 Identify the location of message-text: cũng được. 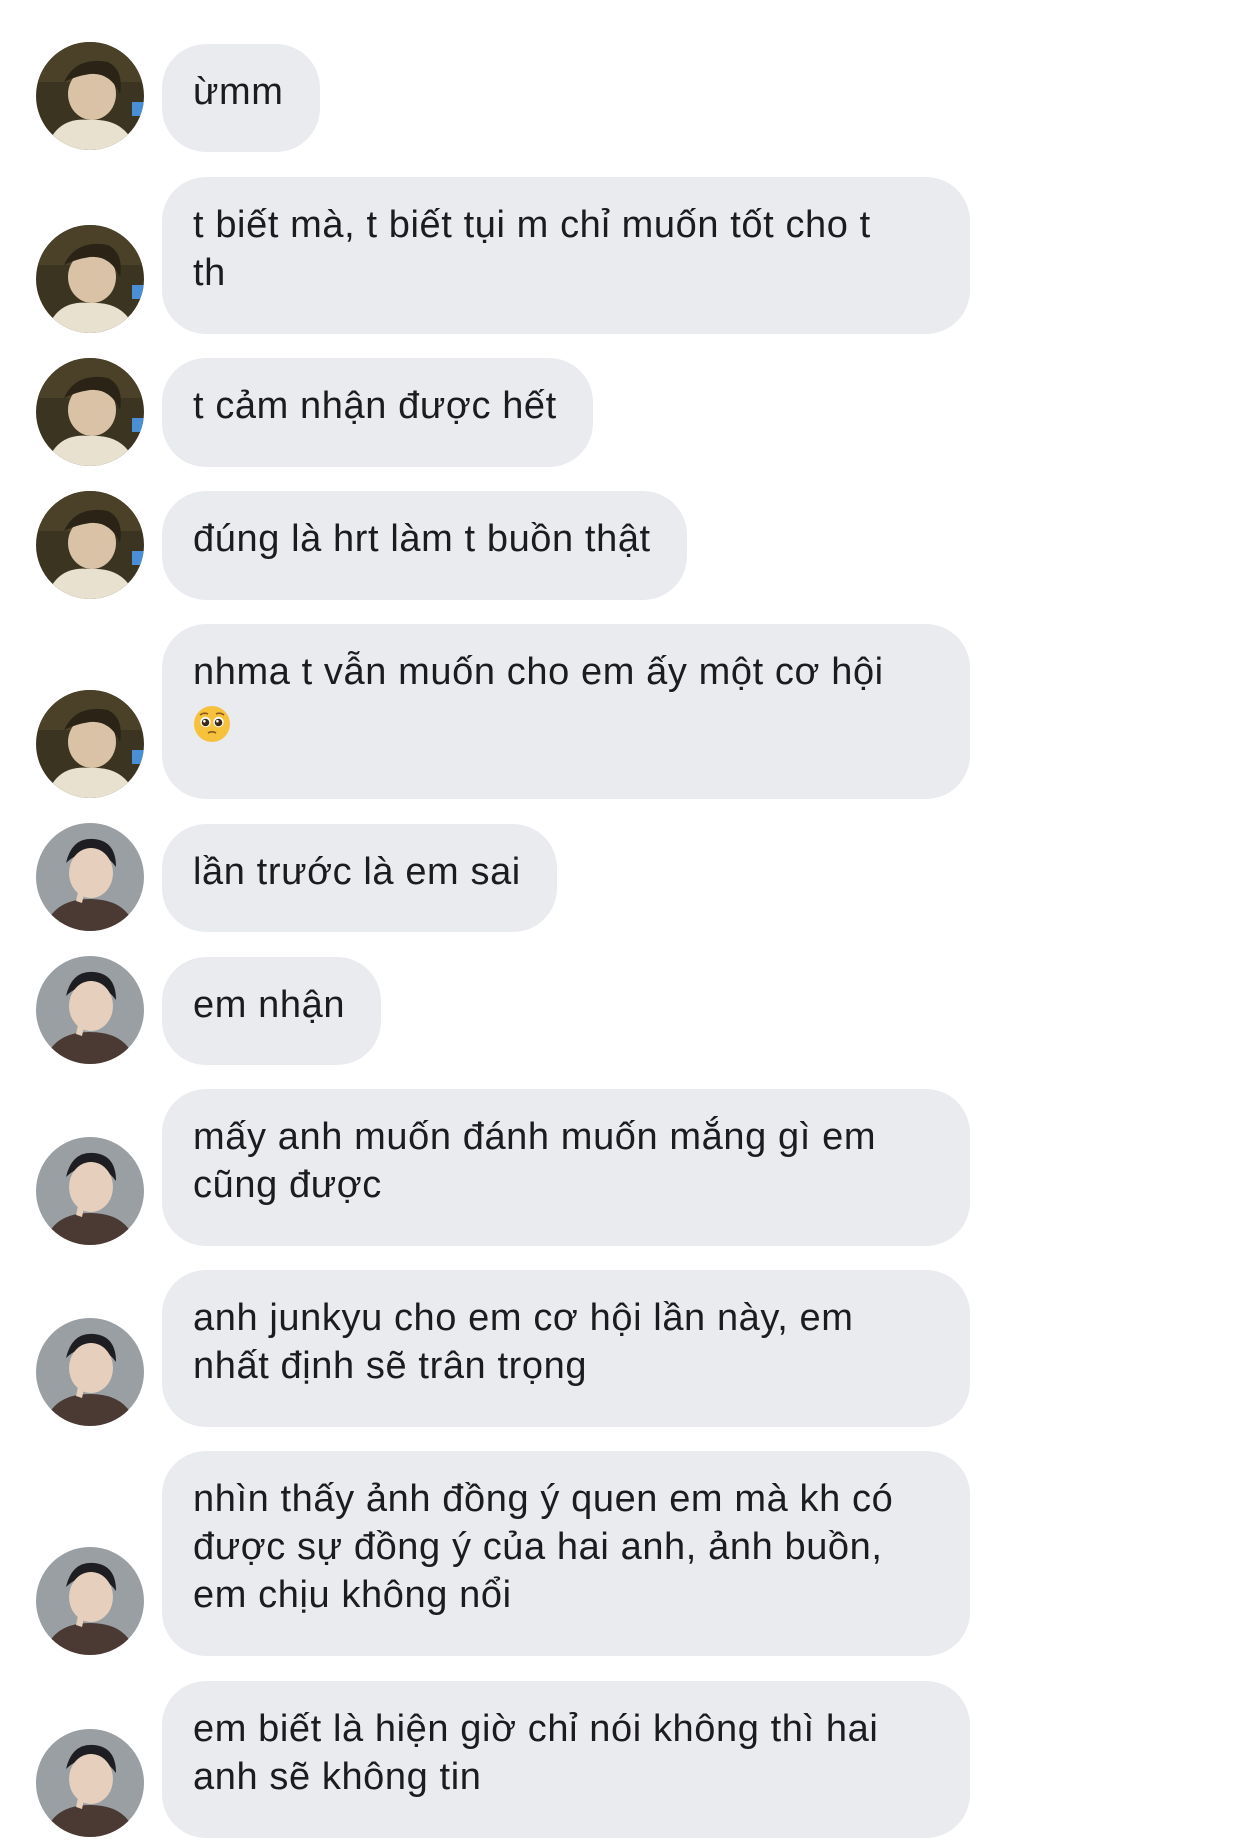
(287, 1185).